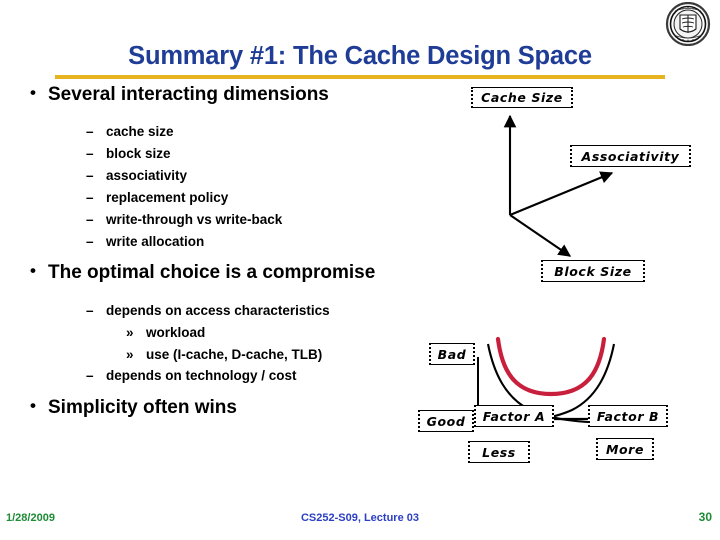  Describe the element at coordinates (176, 332) in the screenshot. I see `sub-sub-item-label: workload` at that location.